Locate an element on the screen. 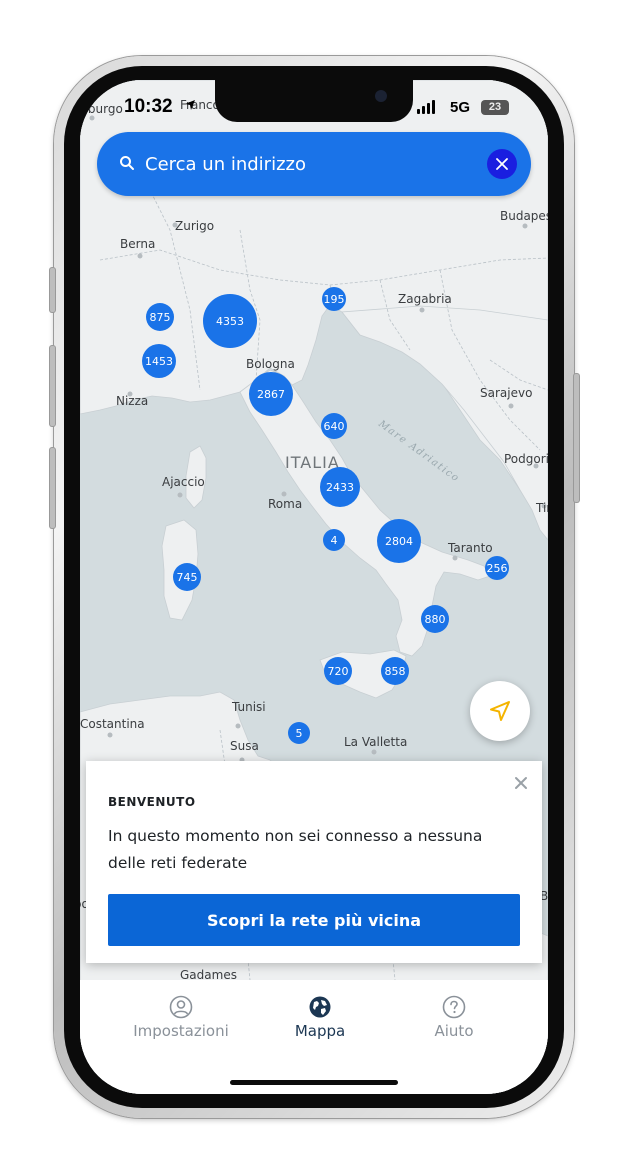  tab-bar: Impostazioni Mappa Aiuto is located at coordinates (314, 1037).